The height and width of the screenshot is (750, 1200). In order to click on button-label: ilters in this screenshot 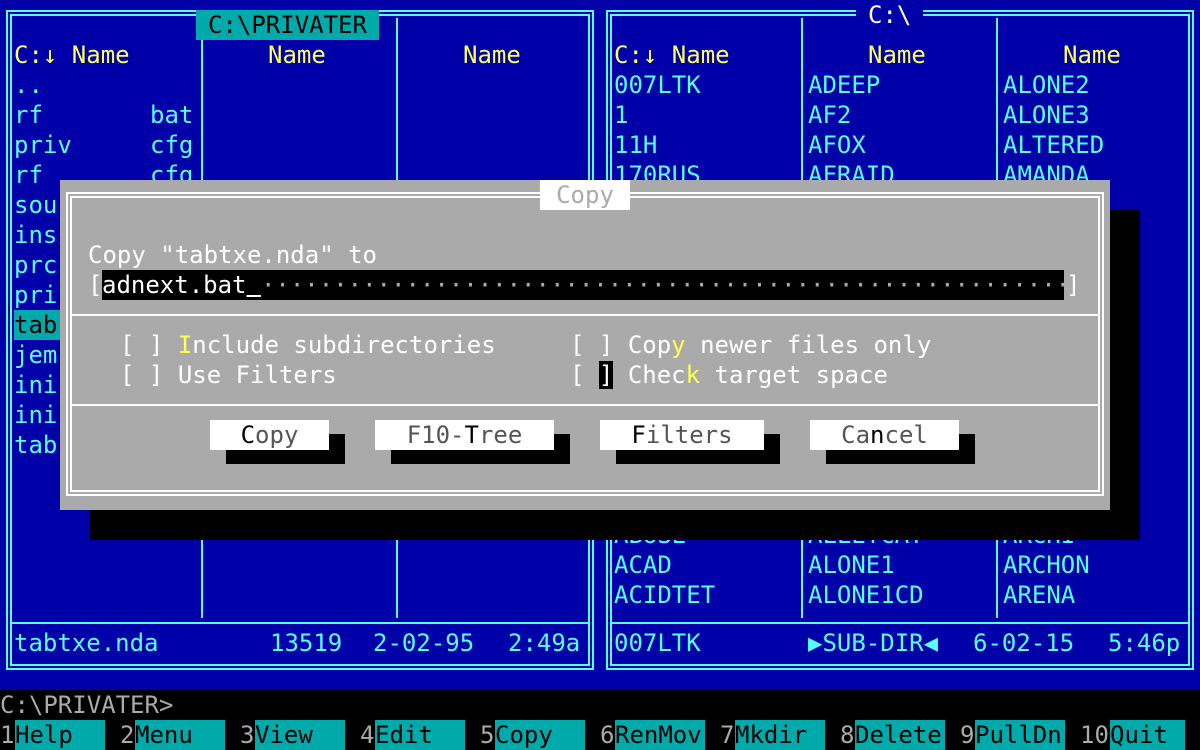, I will do `click(689, 435)`.